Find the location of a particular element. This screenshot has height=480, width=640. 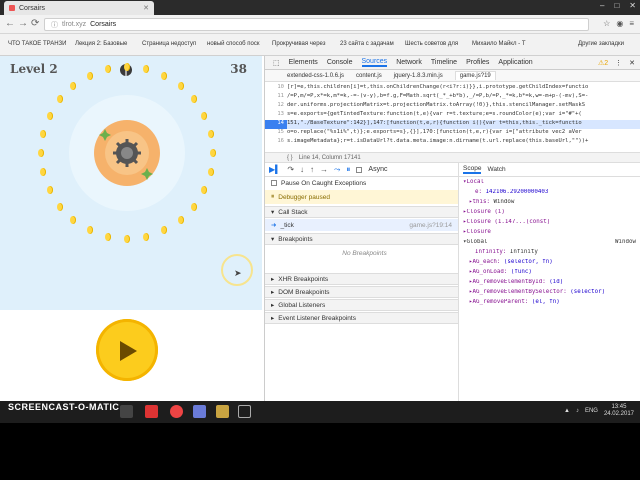

reload-icon: ⟳ is located at coordinates (35, 23).